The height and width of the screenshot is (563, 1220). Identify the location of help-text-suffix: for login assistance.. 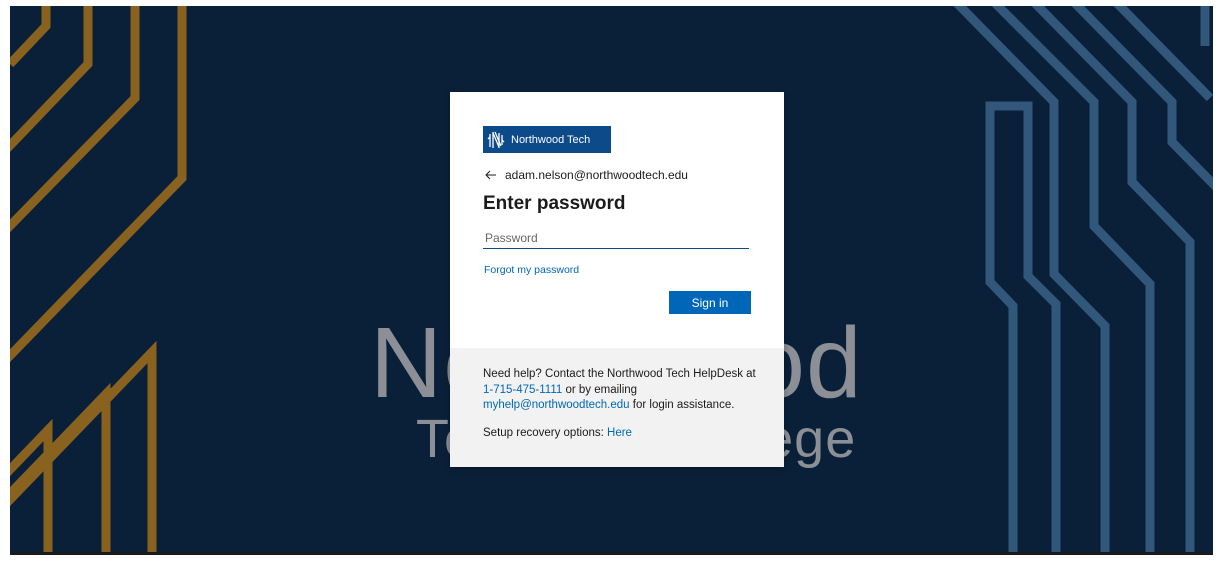
(682, 405).